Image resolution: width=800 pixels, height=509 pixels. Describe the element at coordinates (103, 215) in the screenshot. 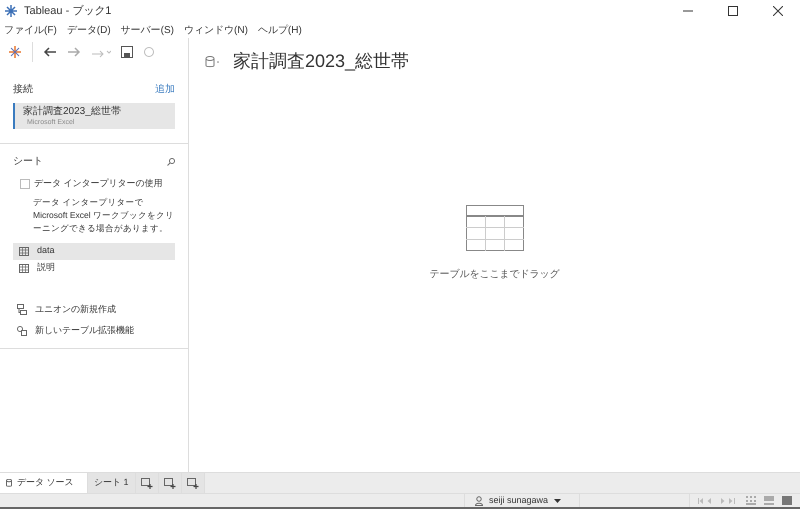

I see `description-text: データ インタープリターで Microsoft Excel ワークブックをクリーニングできる場合があります。` at that location.